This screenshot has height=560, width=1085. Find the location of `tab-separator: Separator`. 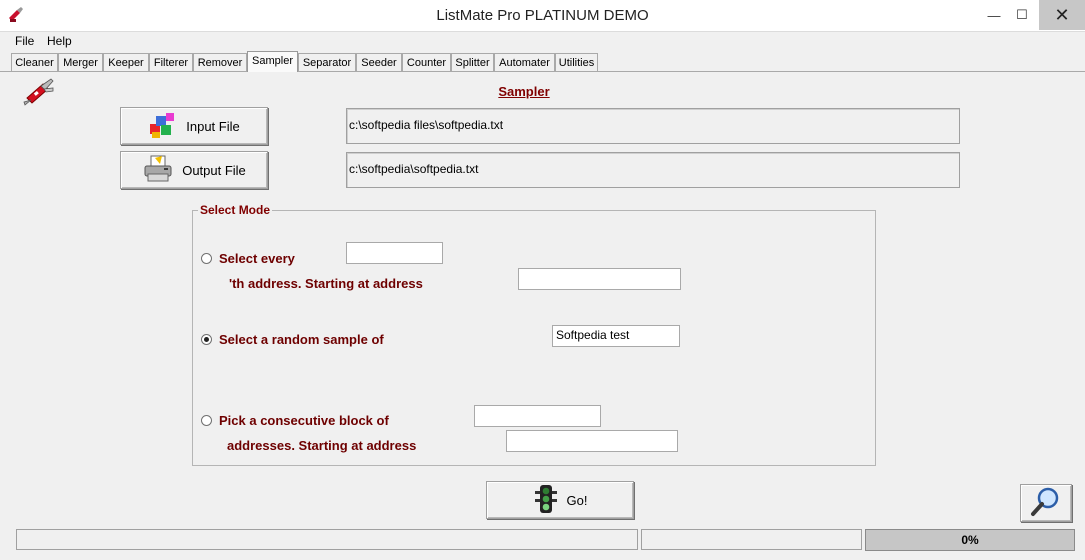

tab-separator: Separator is located at coordinates (327, 62).